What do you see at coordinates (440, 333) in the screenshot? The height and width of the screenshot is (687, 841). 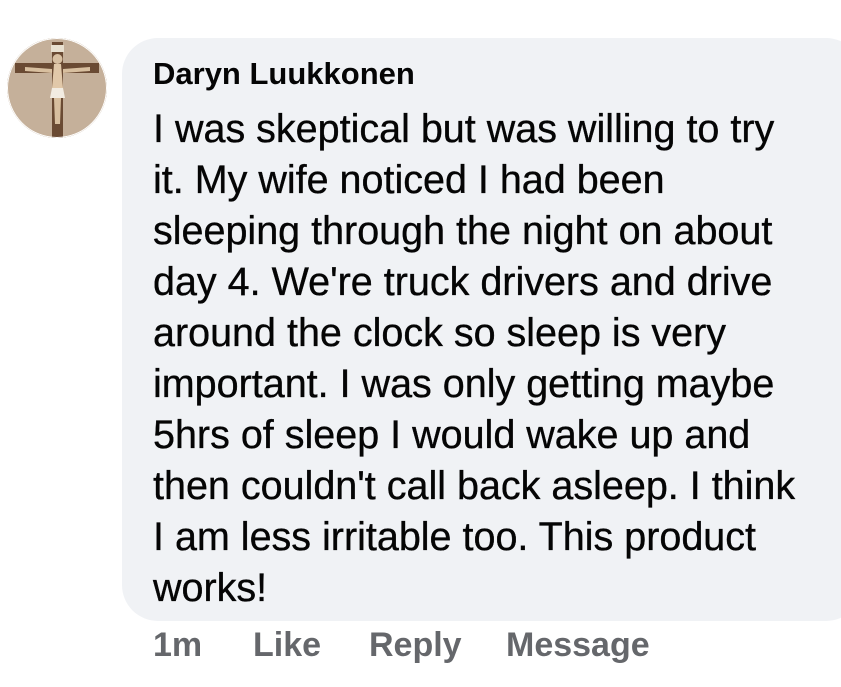 I see `comment-body-line: around the clock so sleep is very` at bounding box center [440, 333].